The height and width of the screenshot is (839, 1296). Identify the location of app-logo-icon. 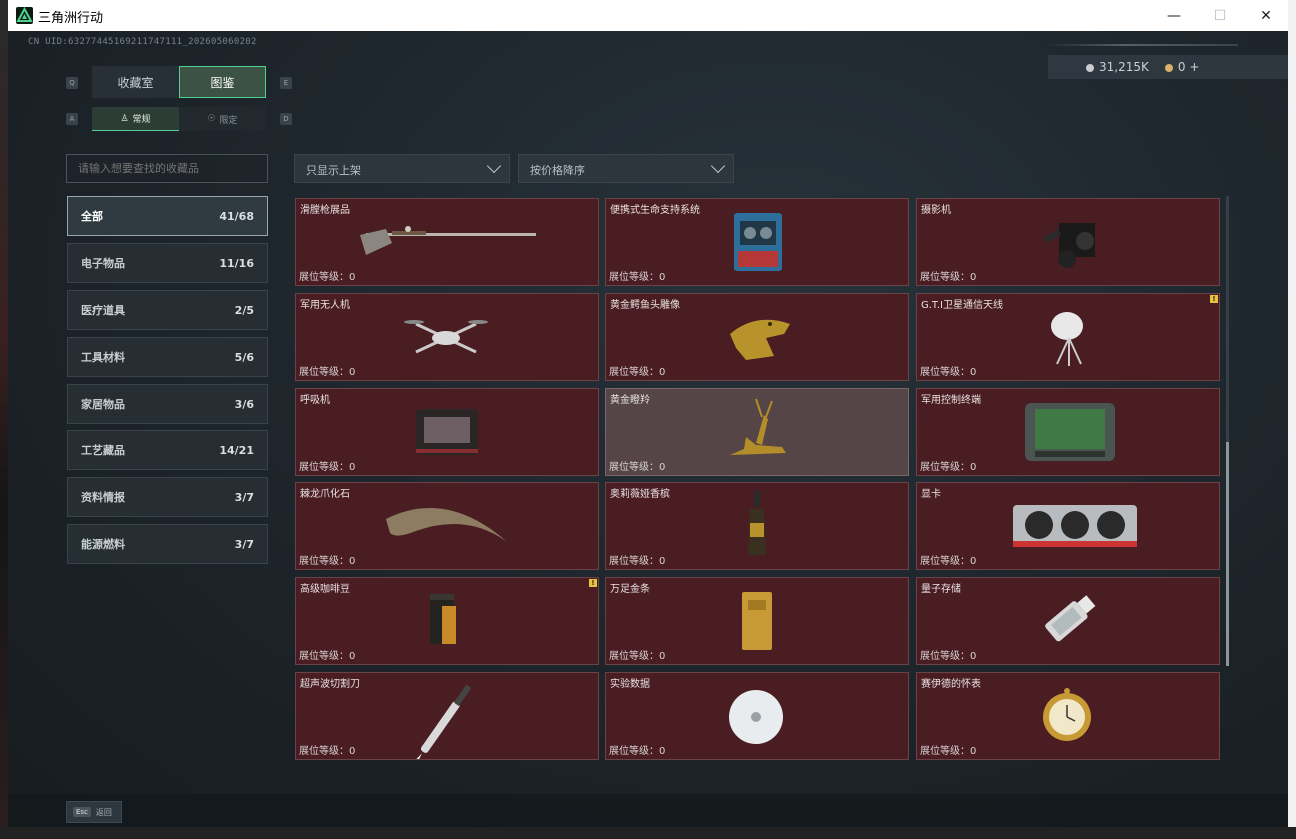
(24, 15).